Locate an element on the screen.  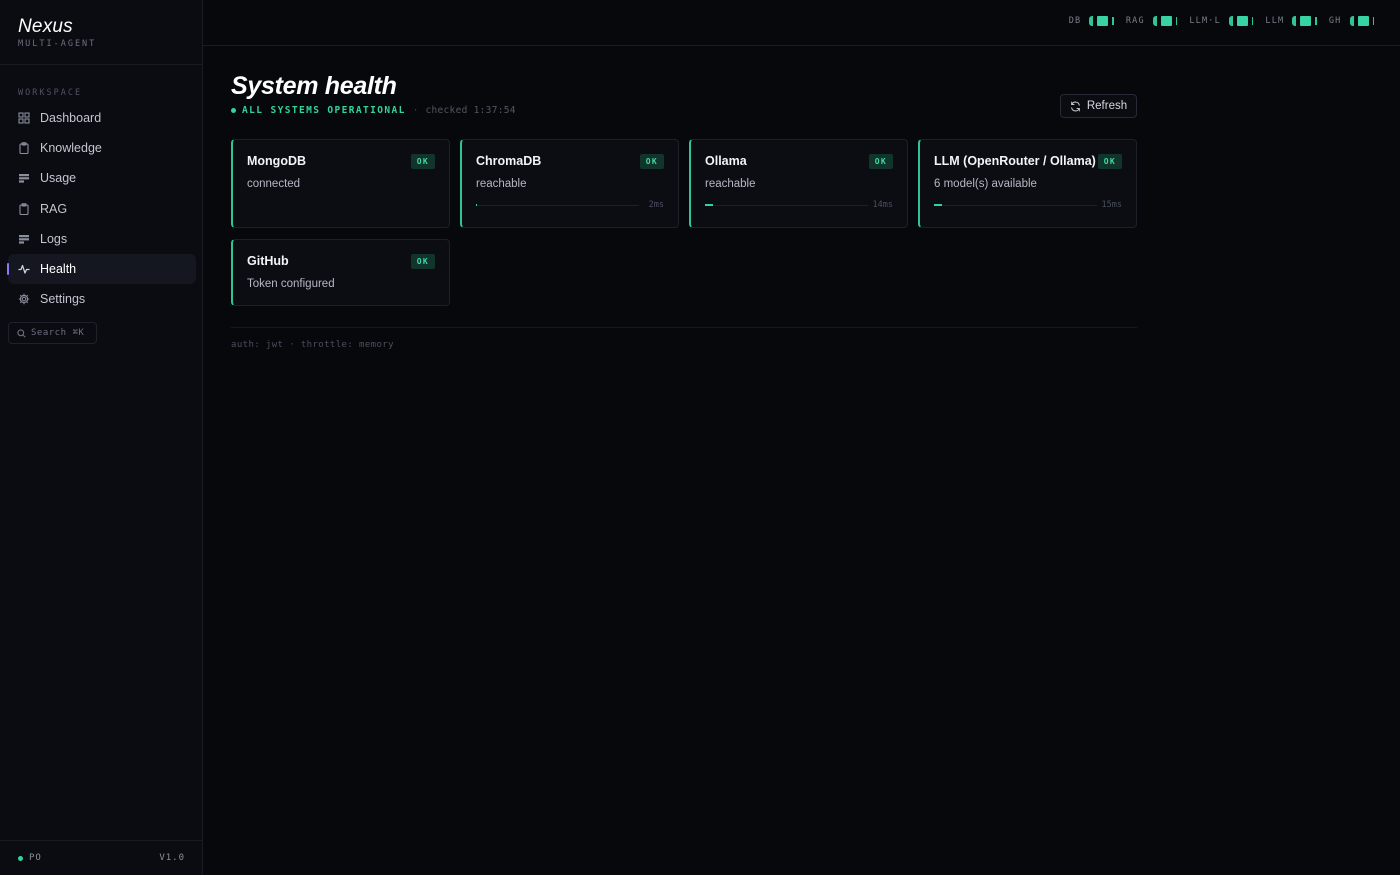
service-name: LLM (OpenRouter / Ollama) is located at coordinates (1015, 161).